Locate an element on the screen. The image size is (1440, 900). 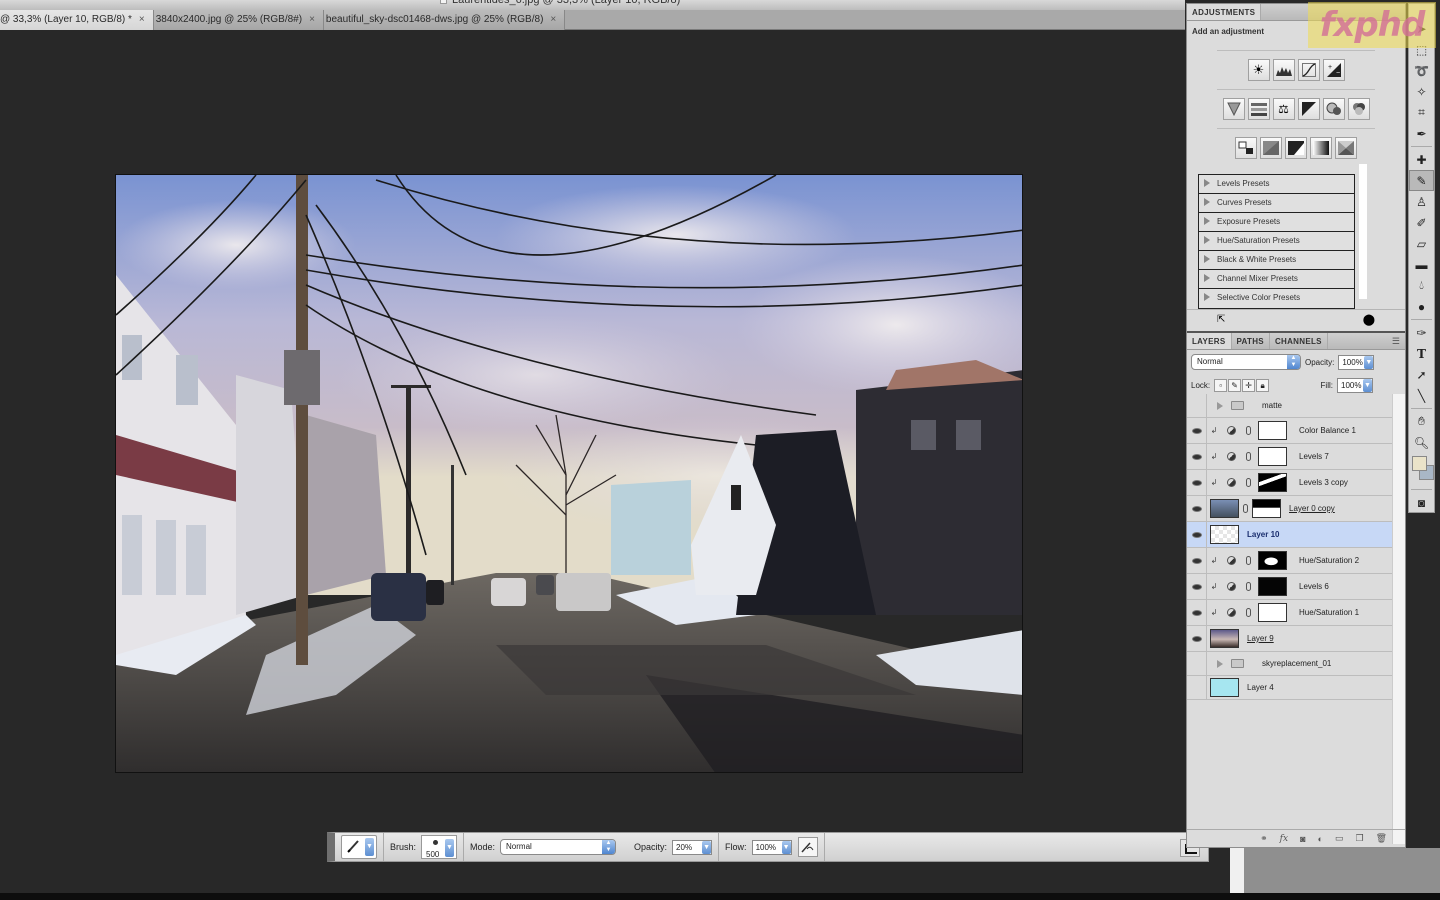
eraser-tool: ▱ is located at coordinates (1421, 243).